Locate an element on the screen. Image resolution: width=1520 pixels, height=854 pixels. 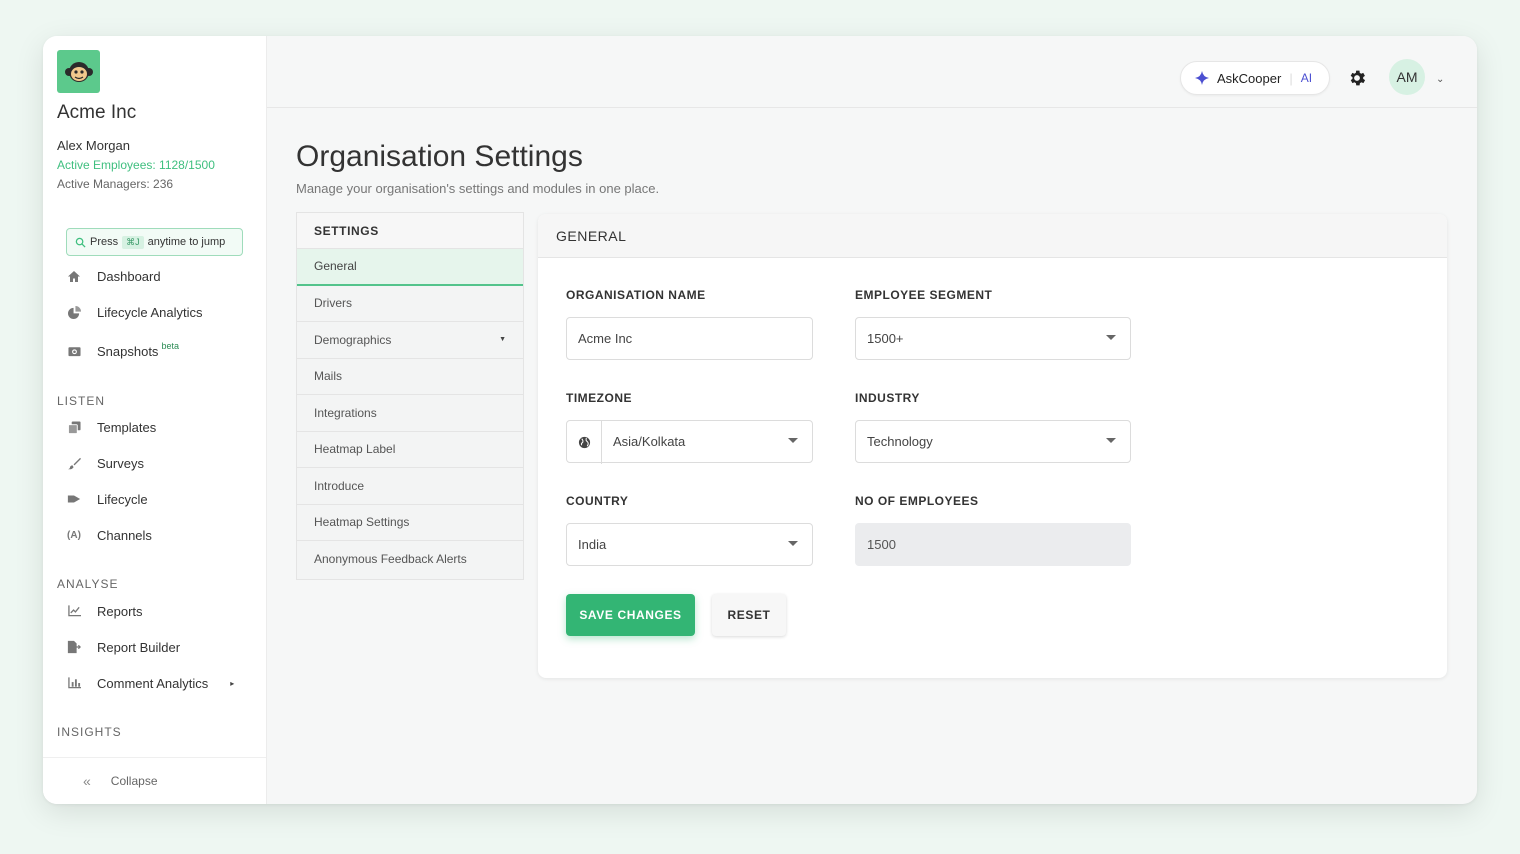
copy-icon is located at coordinates (74, 427).